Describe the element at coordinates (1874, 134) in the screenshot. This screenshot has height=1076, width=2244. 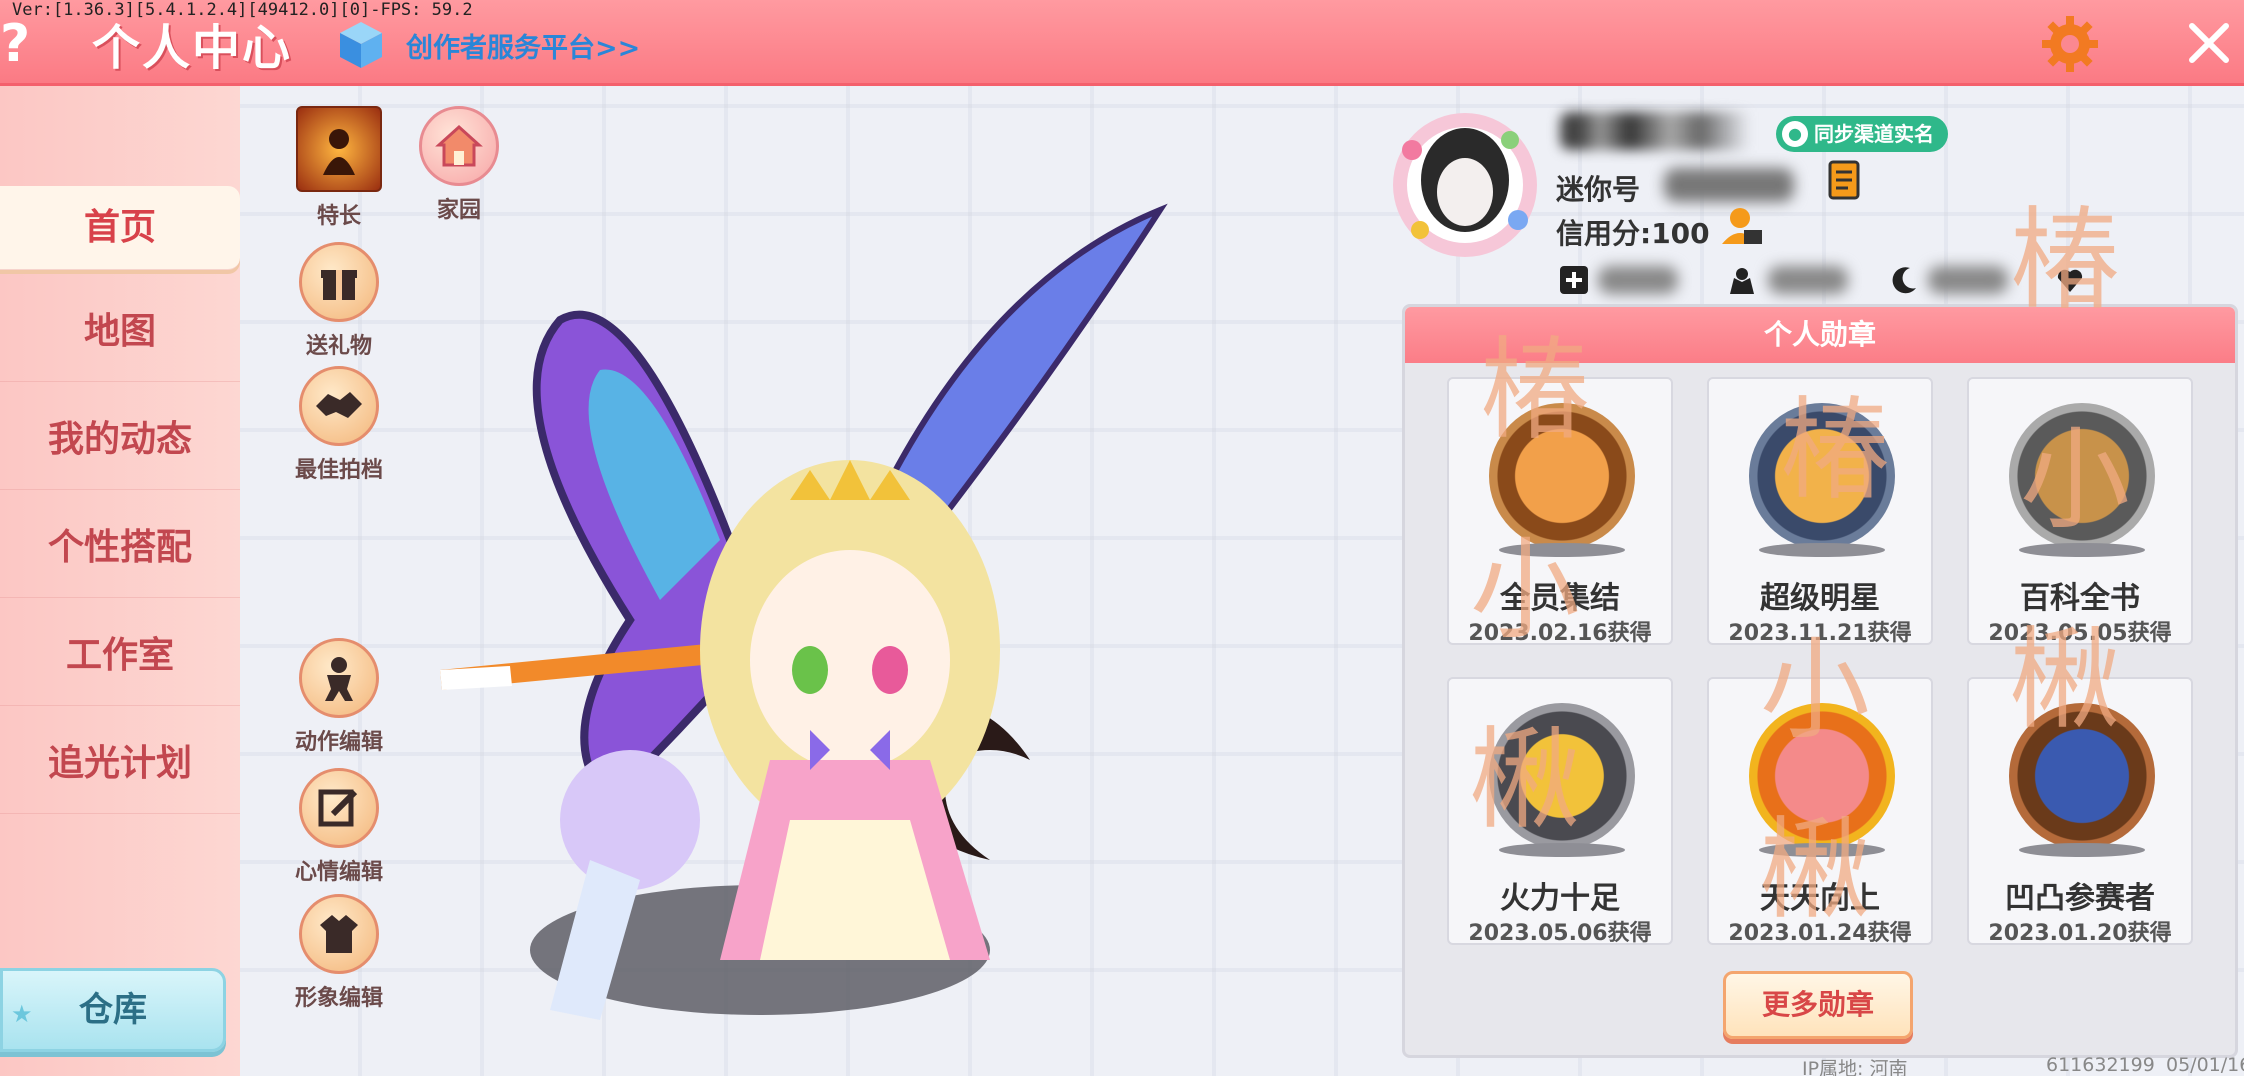
I see `realname-label: 同步渠道实名` at that location.